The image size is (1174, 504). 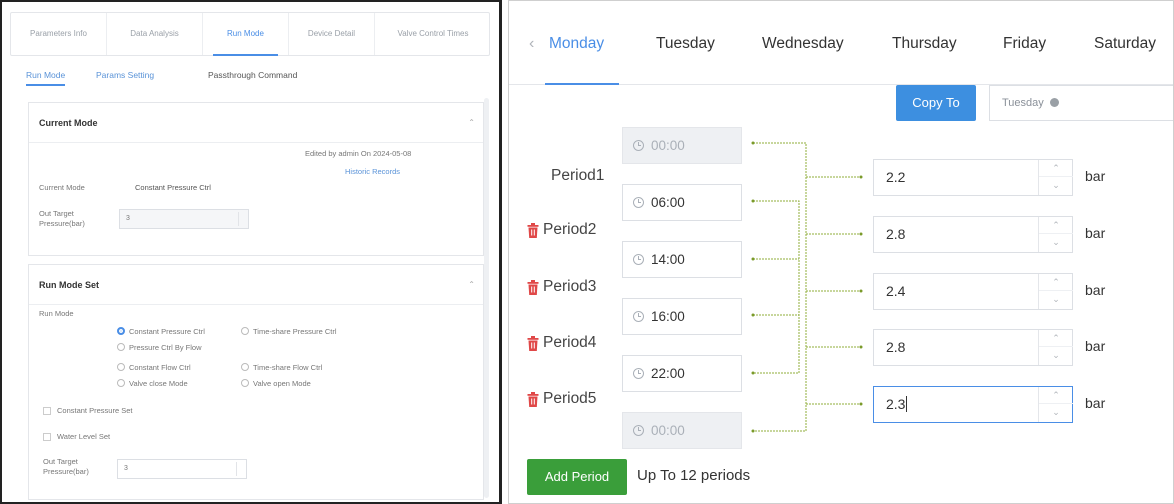 What do you see at coordinates (570, 398) in the screenshot?
I see `period-label: Period5` at bounding box center [570, 398].